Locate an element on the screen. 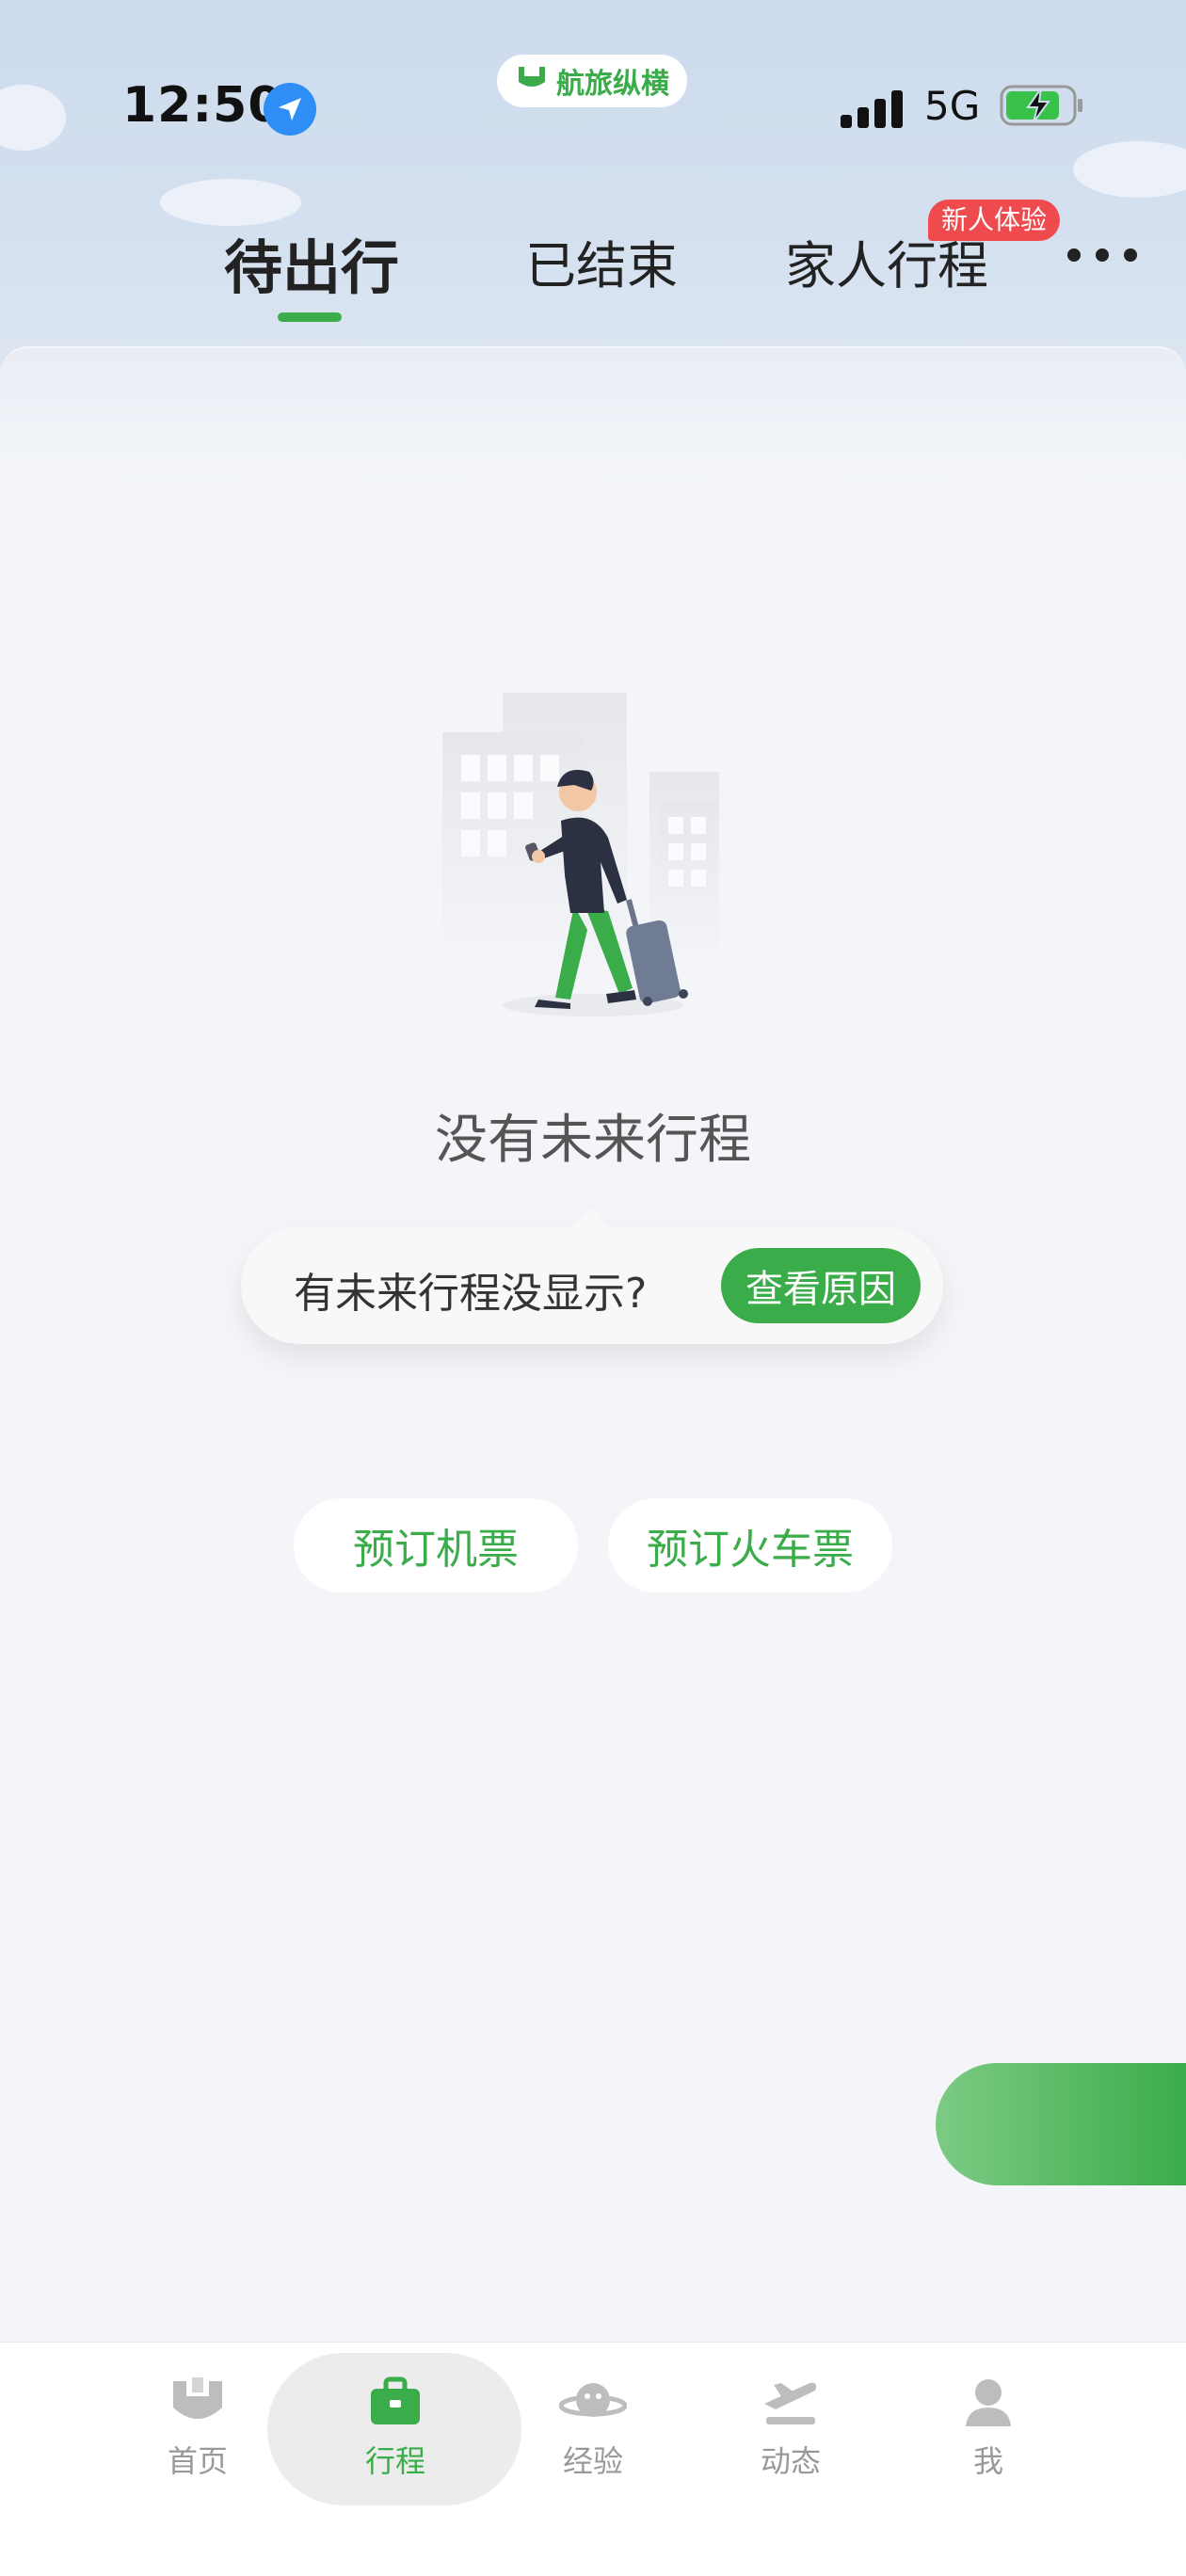  person-icon is located at coordinates (988, 2402).